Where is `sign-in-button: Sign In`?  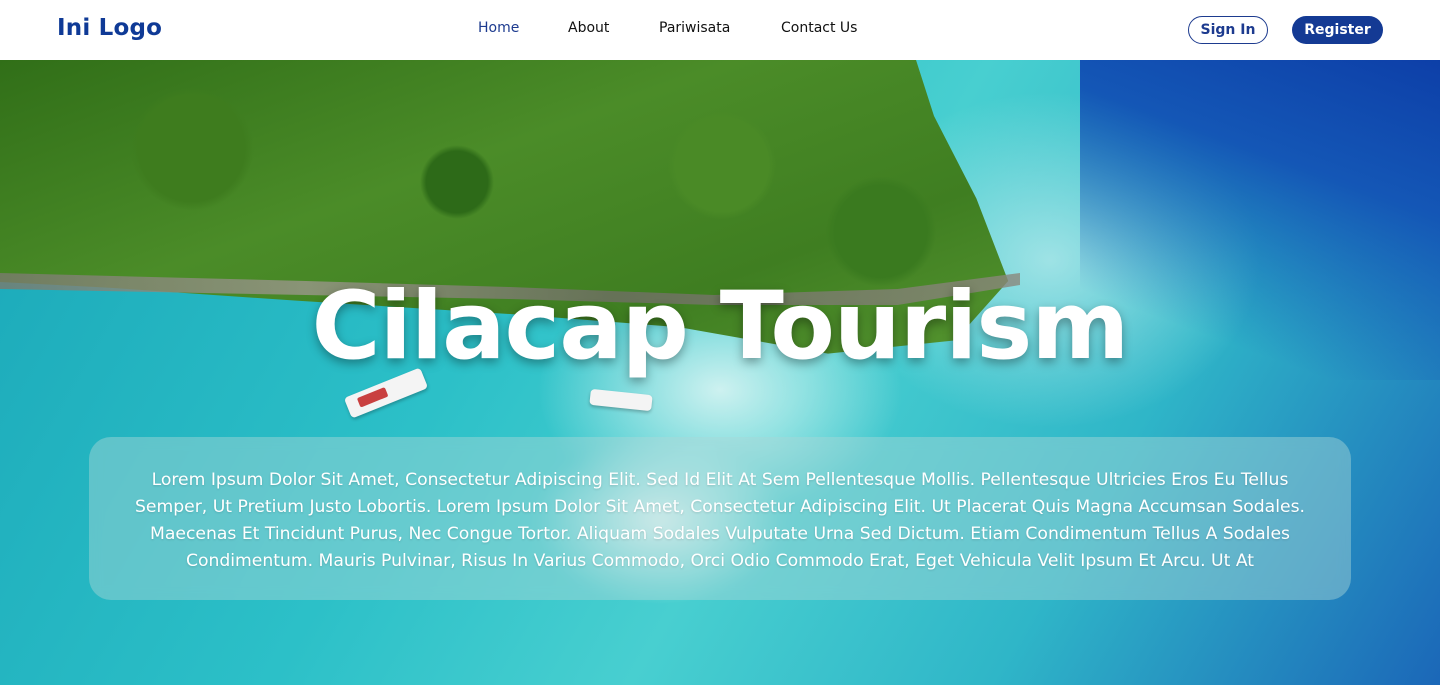 sign-in-button: Sign In is located at coordinates (1228, 30).